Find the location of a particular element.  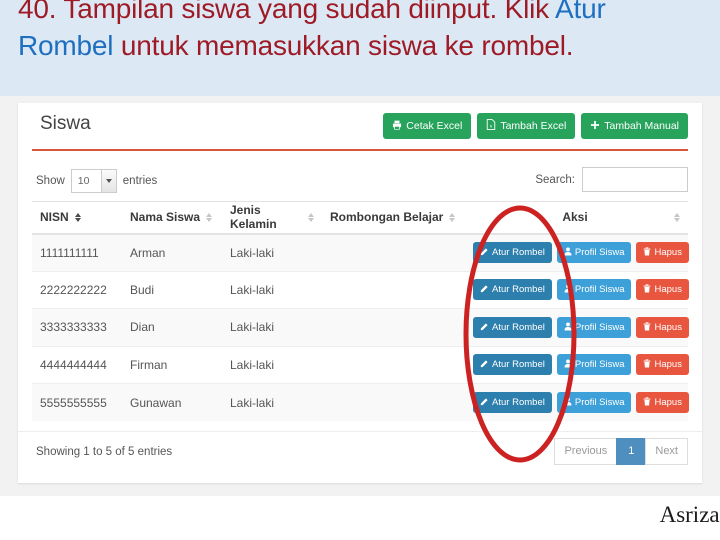

cell-nama: Budi is located at coordinates (172, 289).